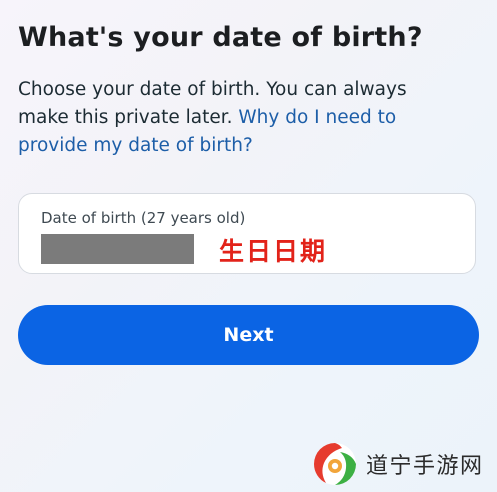  Describe the element at coordinates (273, 251) in the screenshot. I see `overlay-caption: 生日日期` at that location.